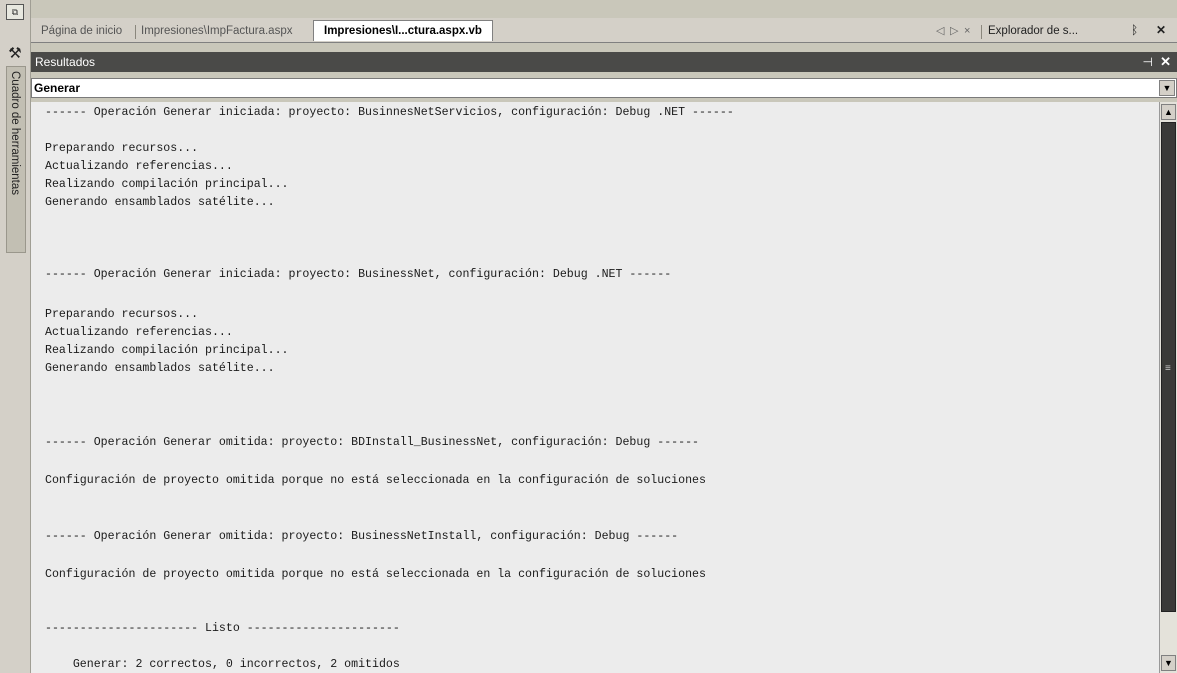  I want to click on tab-close-icon: ×, so click(967, 31).